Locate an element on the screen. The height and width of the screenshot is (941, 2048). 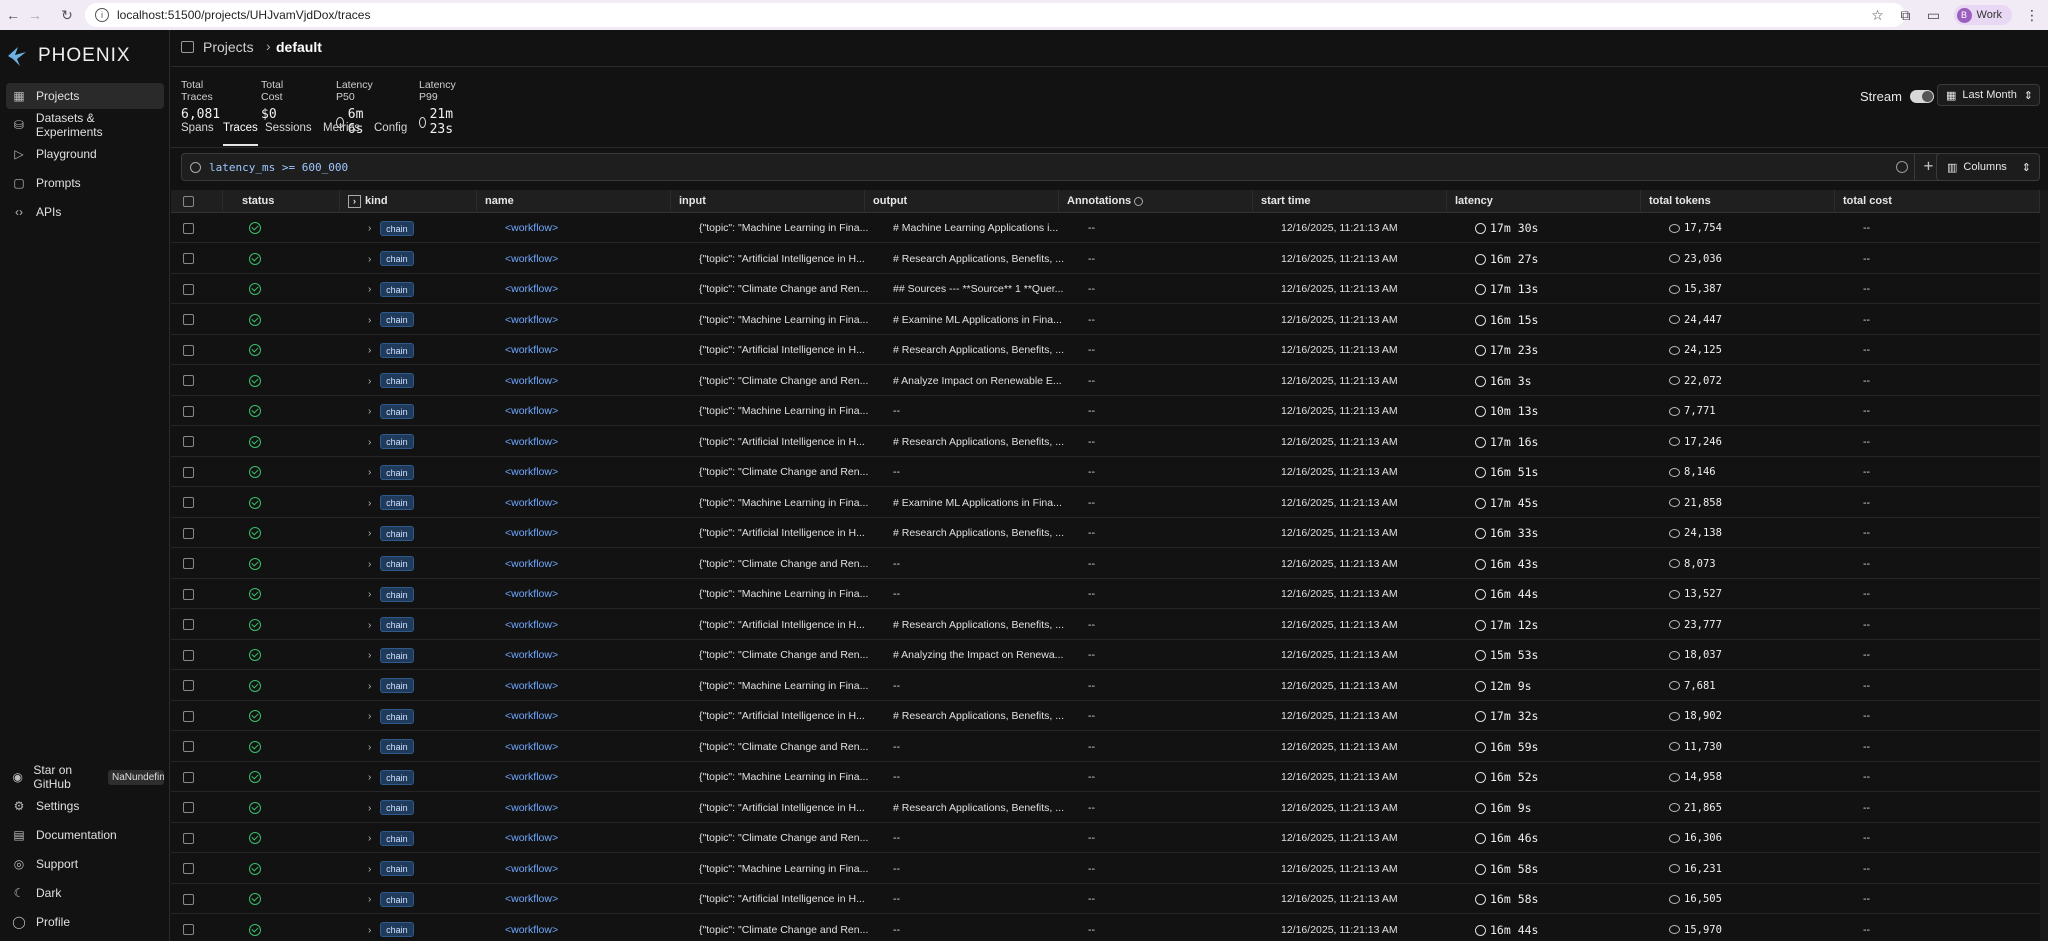
sidebar-item-datasets: ⛁ Datasets & Experiments is located at coordinates (85, 125).